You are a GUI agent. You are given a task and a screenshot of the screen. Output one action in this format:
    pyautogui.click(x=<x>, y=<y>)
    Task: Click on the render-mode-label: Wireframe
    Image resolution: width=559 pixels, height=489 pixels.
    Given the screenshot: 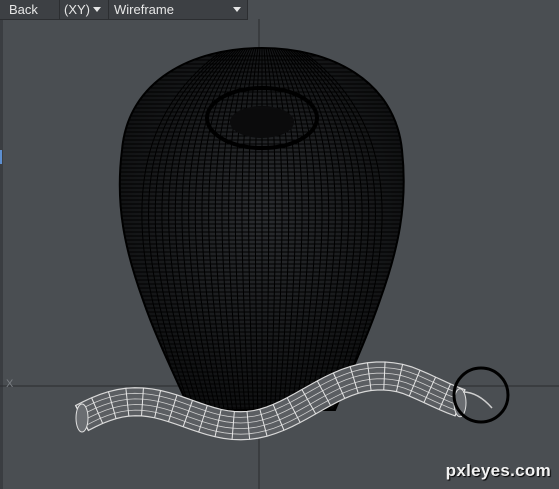 What is the action you would take?
    pyautogui.click(x=144, y=9)
    